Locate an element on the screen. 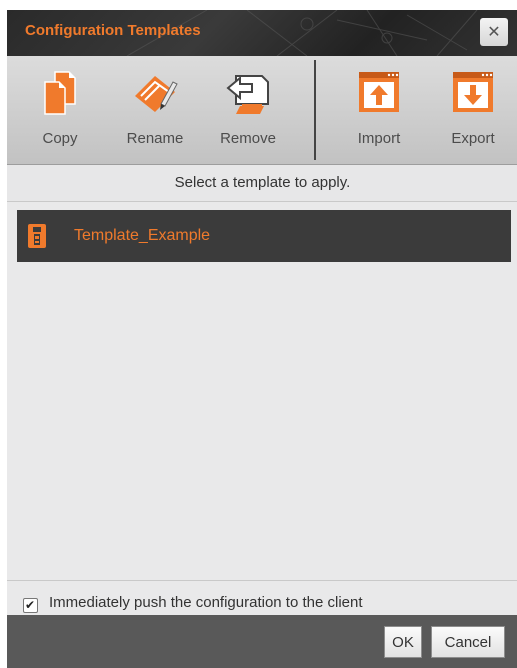 The width and height of the screenshot is (517, 668). dialog-title: Configuration Templates is located at coordinates (113, 30).